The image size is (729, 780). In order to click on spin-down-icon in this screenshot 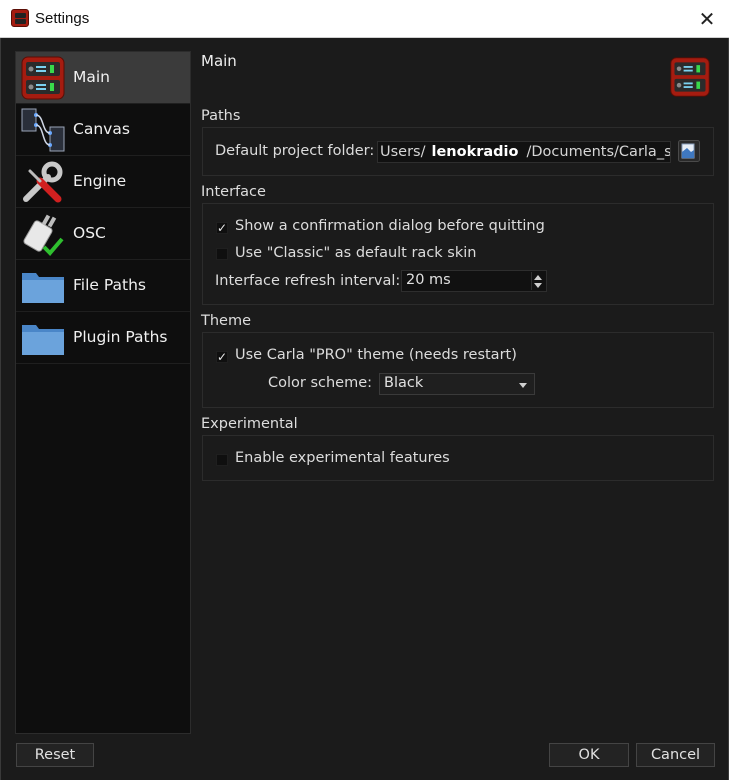, I will do `click(538, 285)`.